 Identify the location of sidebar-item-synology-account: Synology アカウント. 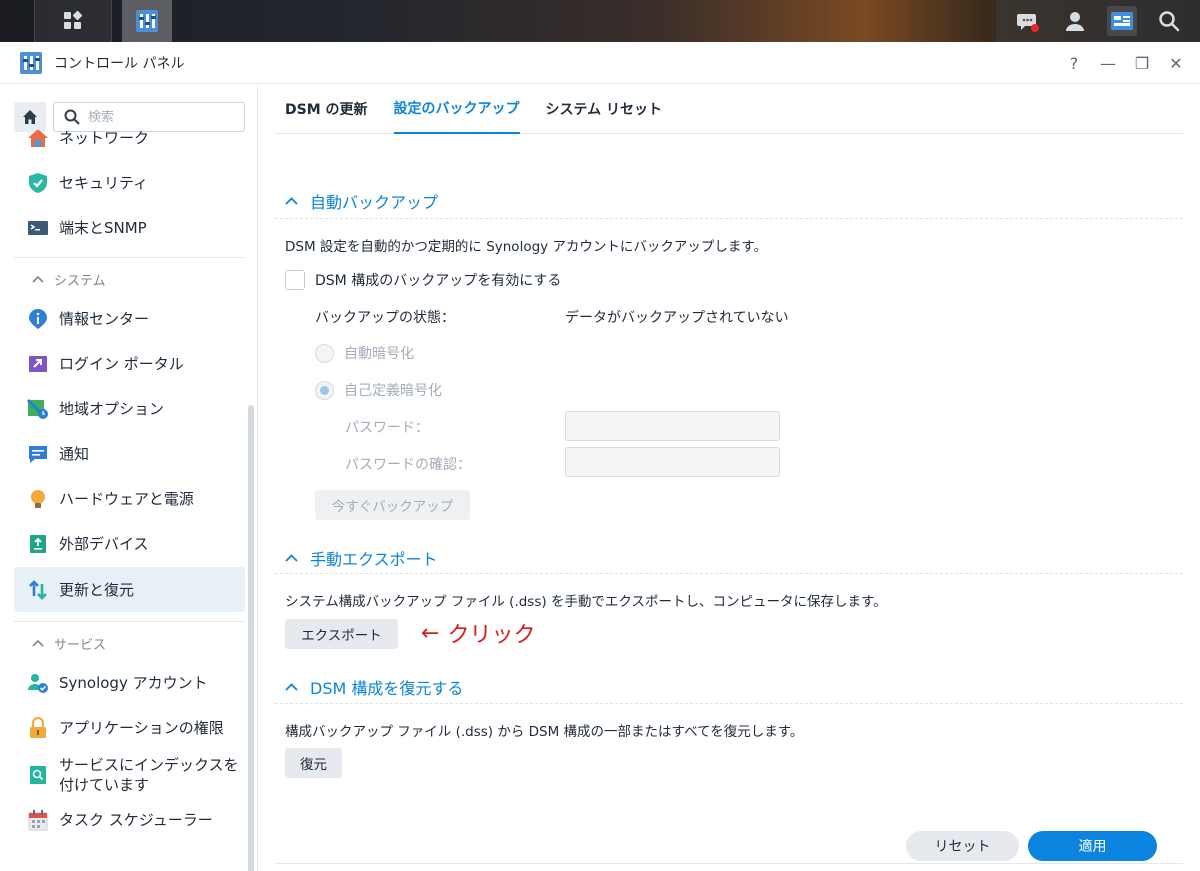
(129, 682).